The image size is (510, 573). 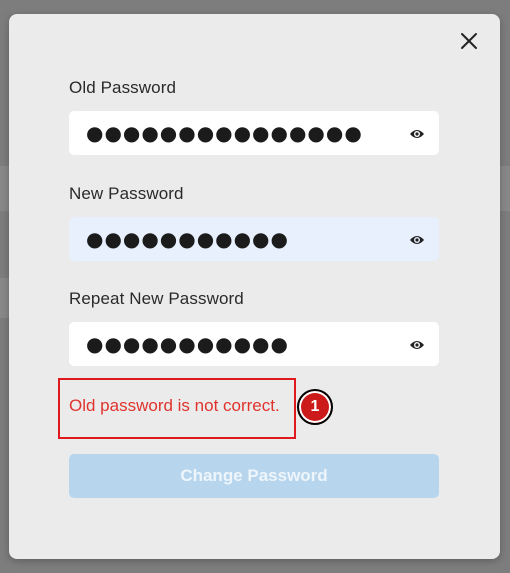 What do you see at coordinates (123, 87) in the screenshot?
I see `old-password-label: Old Password` at bounding box center [123, 87].